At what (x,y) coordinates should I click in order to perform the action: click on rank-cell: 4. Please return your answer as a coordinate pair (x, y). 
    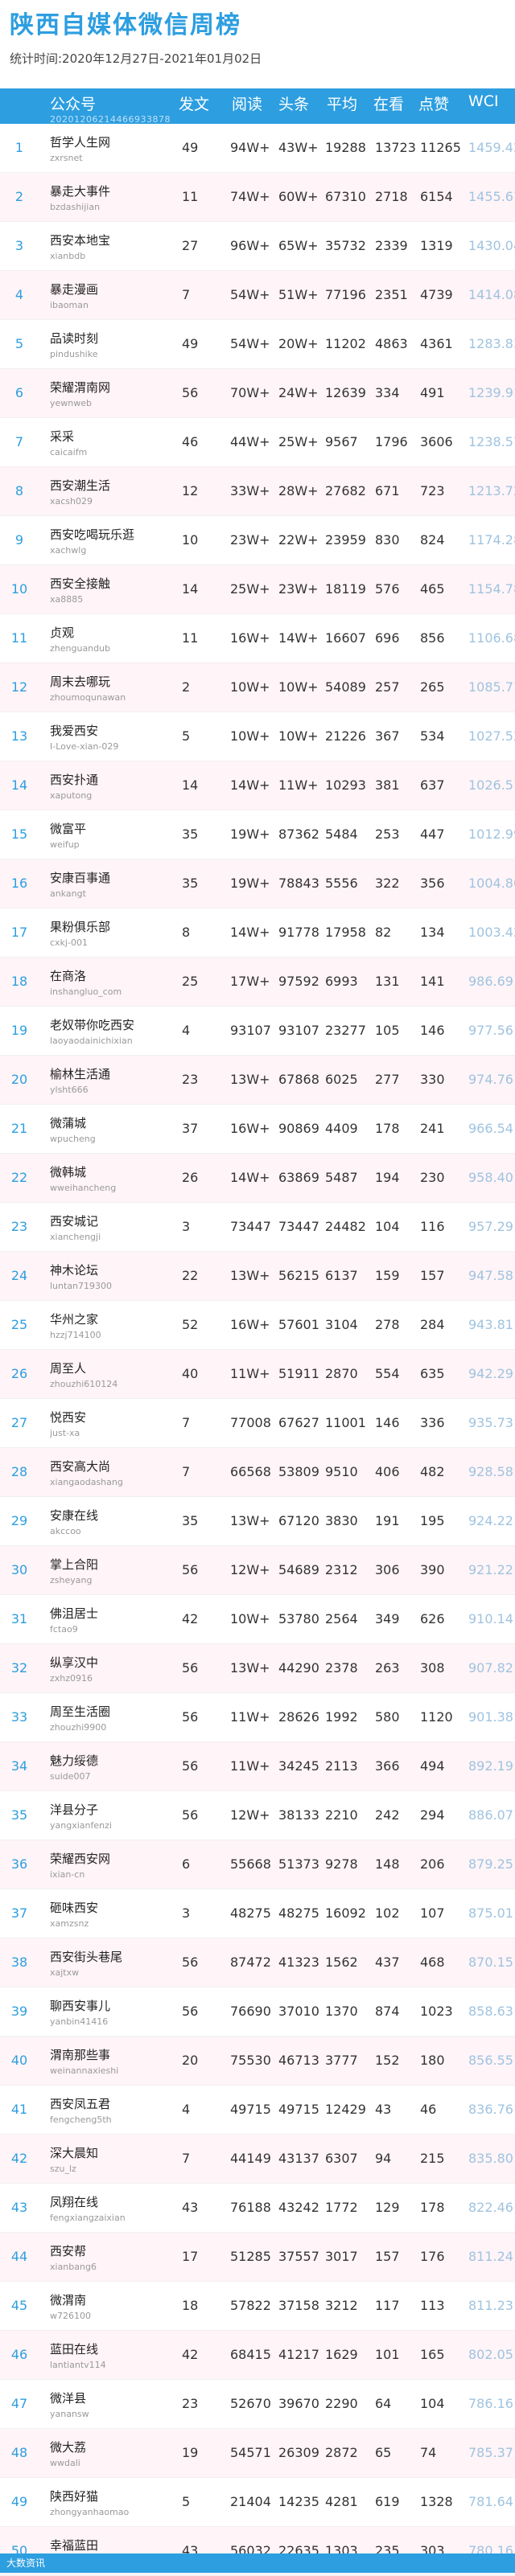
    Looking at the image, I should click on (19, 294).